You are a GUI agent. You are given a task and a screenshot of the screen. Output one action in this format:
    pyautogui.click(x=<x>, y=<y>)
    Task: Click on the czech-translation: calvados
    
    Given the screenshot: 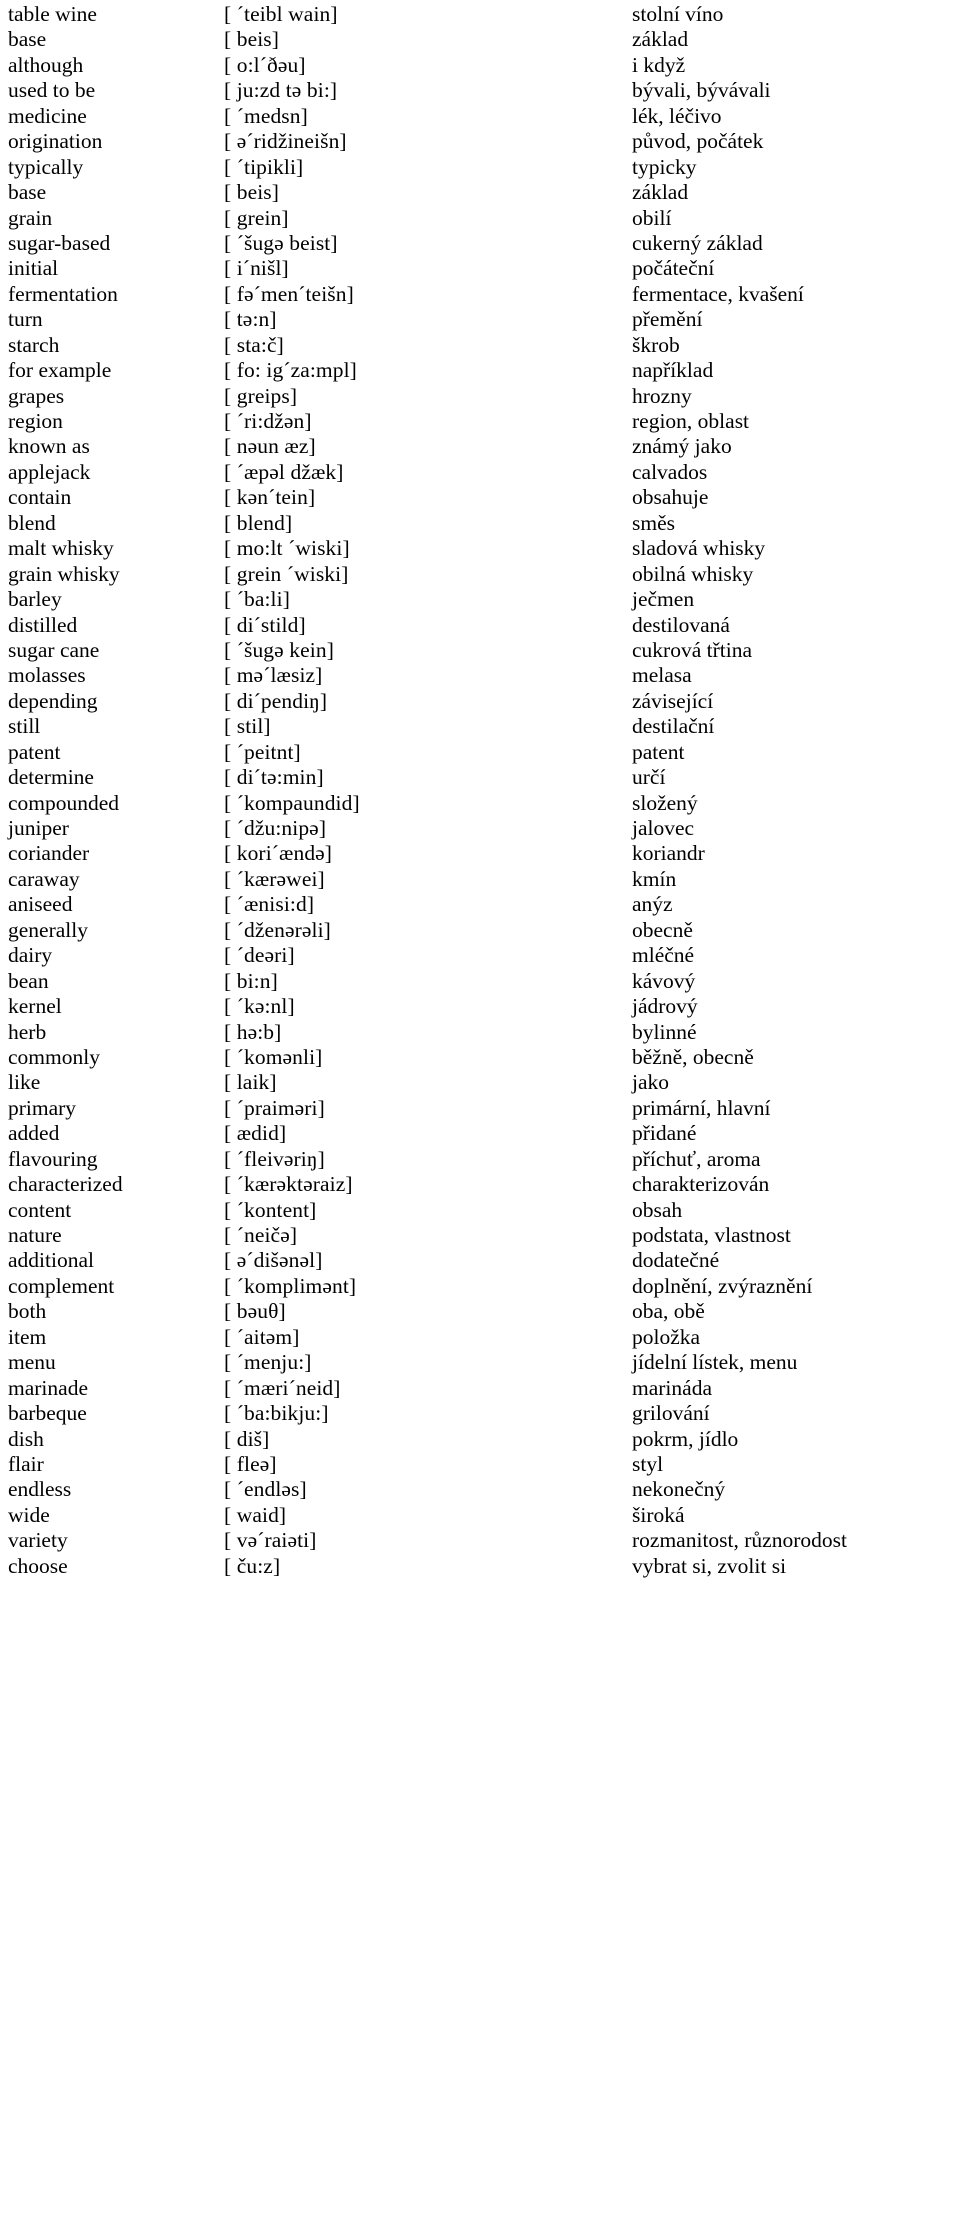 What is the action you would take?
    pyautogui.click(x=670, y=471)
    